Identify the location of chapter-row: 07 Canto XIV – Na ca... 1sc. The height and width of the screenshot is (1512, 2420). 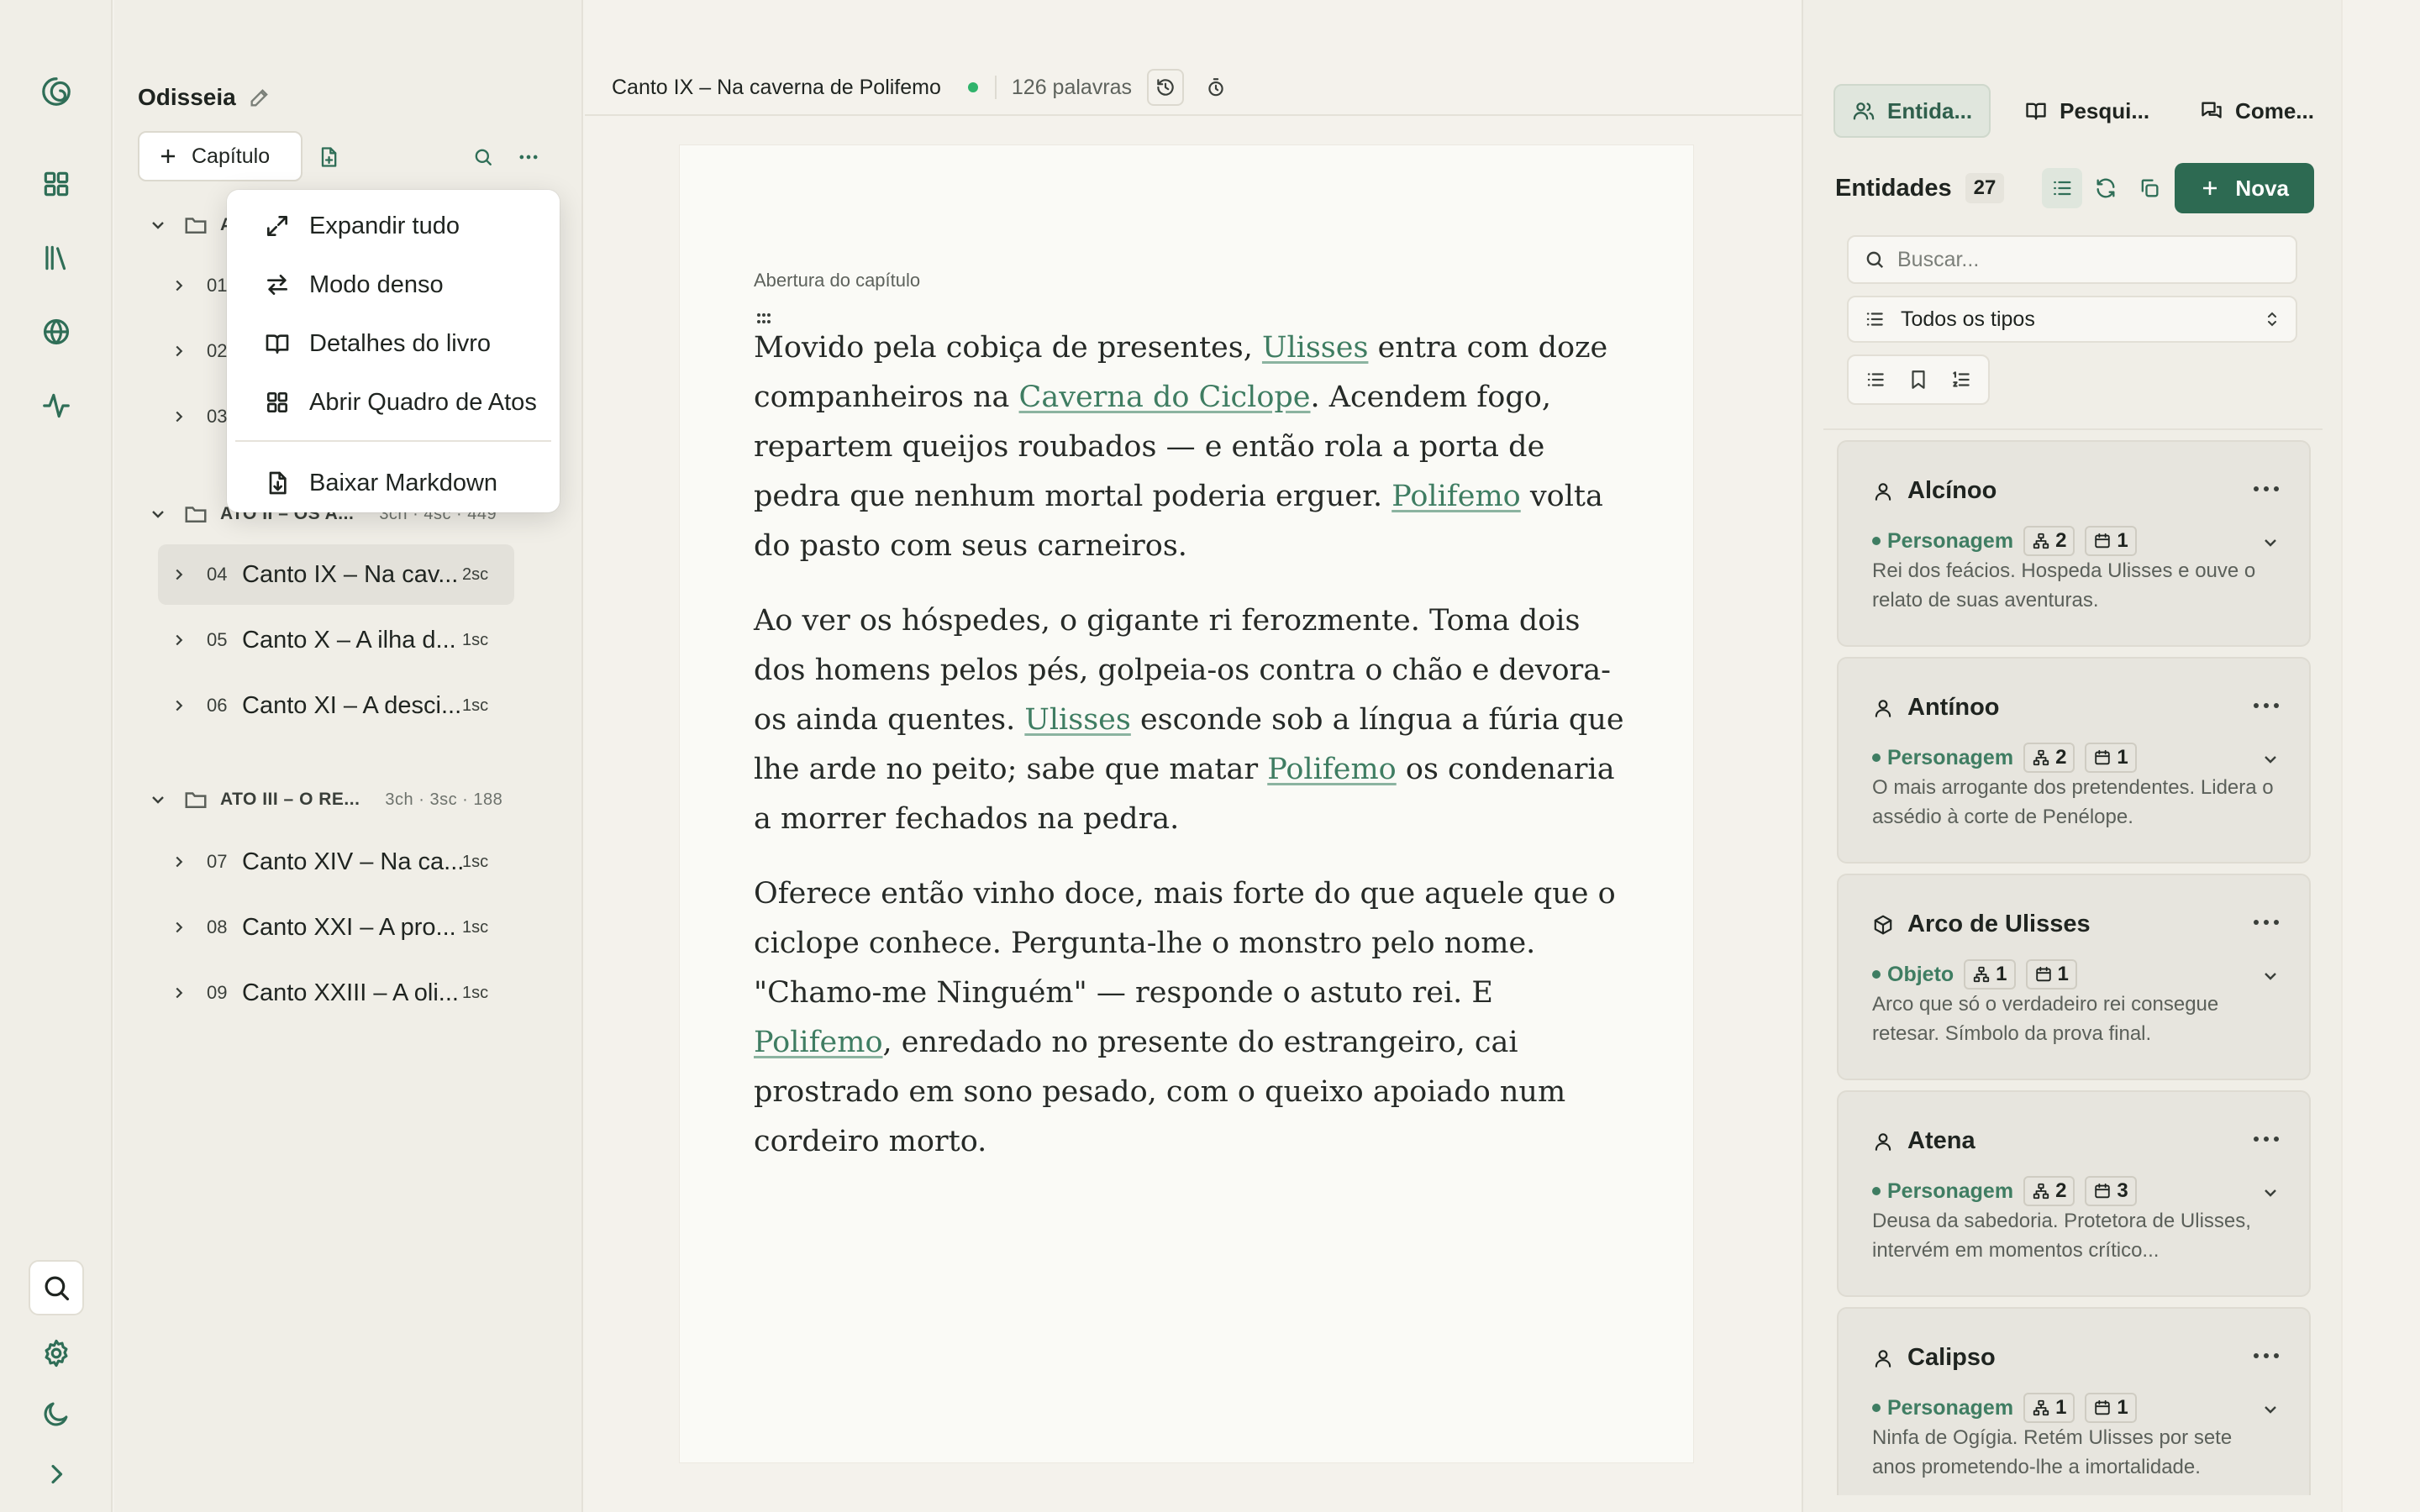
(336, 862).